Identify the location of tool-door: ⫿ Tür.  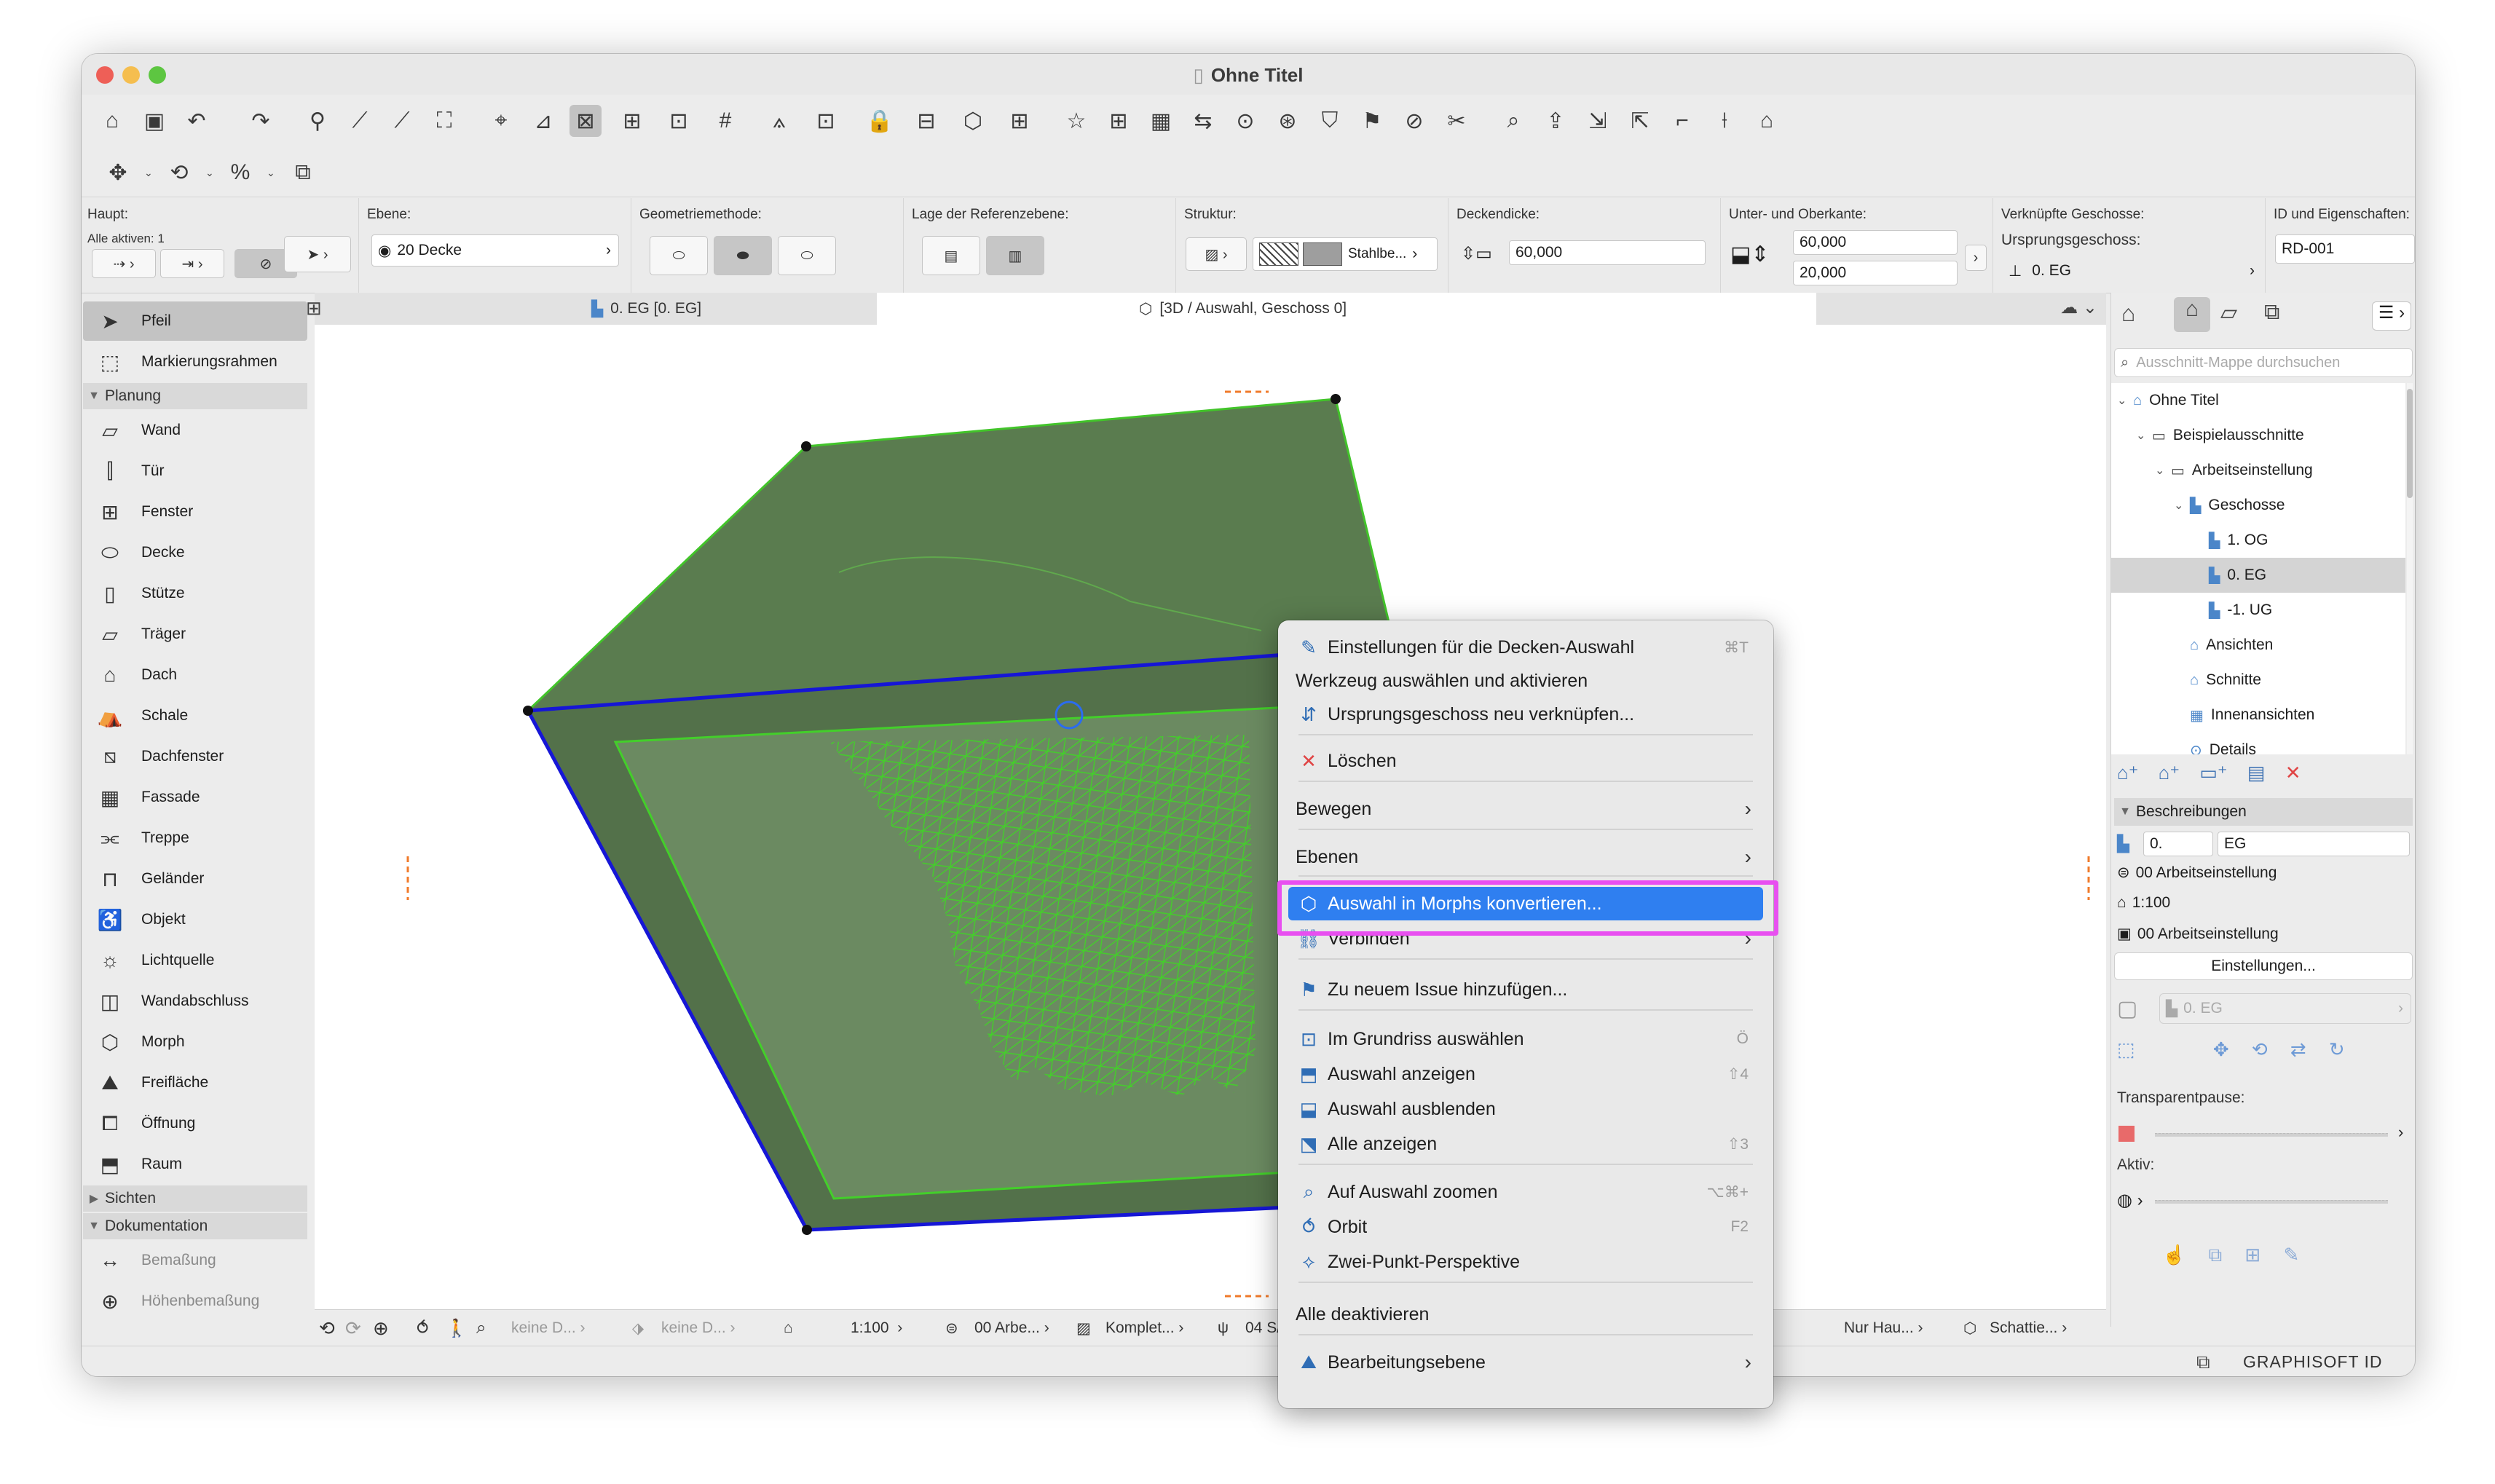
(195, 471).